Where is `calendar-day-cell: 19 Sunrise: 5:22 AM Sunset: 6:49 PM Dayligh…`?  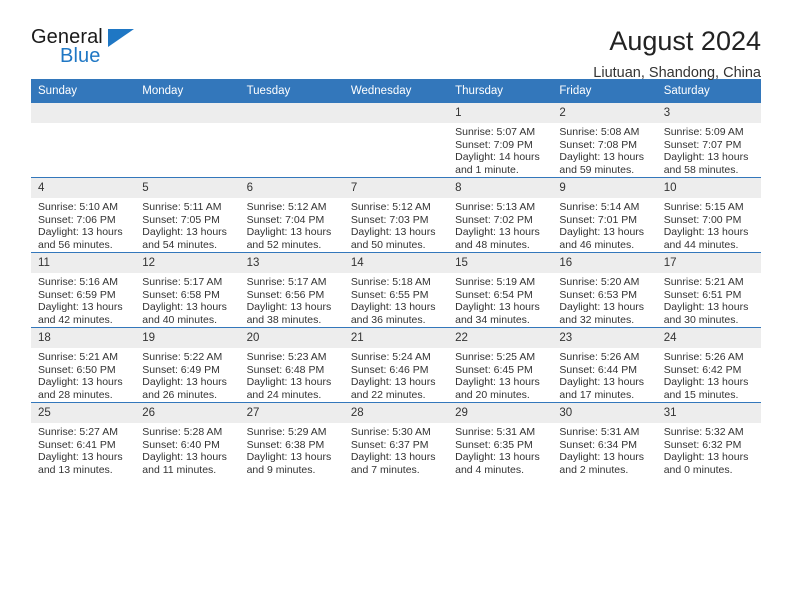
calendar-day-cell: 19 Sunrise: 5:22 AM Sunset: 6:49 PM Dayligh… is located at coordinates (187, 365).